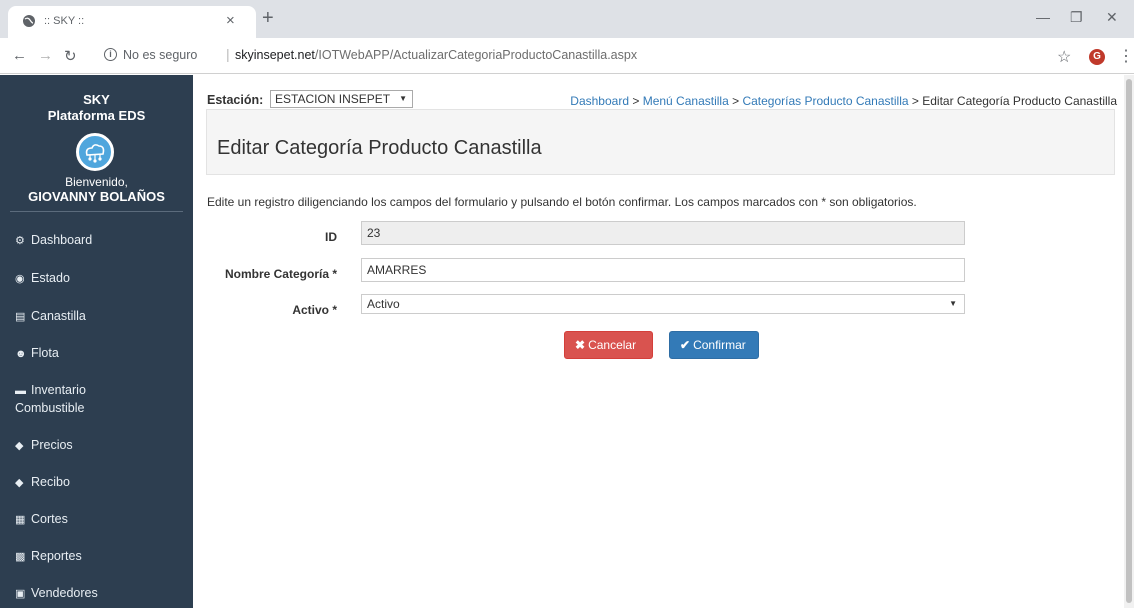 The height and width of the screenshot is (608, 1134). What do you see at coordinates (96, 211) in the screenshot?
I see `sidebar-divider` at bounding box center [96, 211].